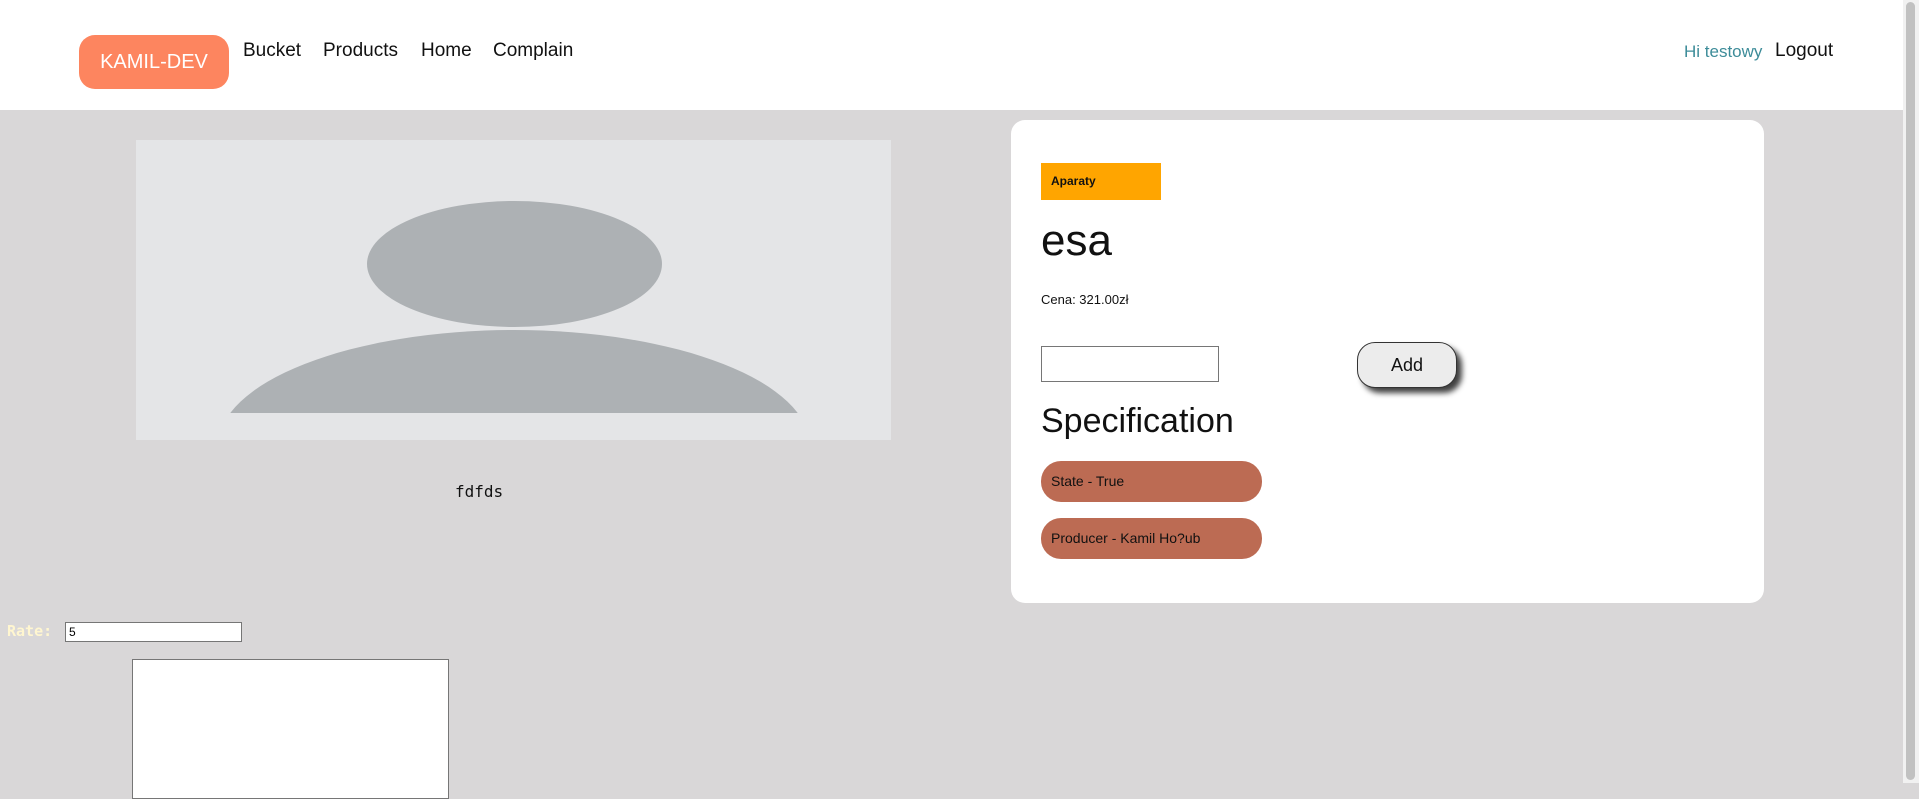 The image size is (1919, 799). I want to click on product-description: fdfds, so click(479, 491).